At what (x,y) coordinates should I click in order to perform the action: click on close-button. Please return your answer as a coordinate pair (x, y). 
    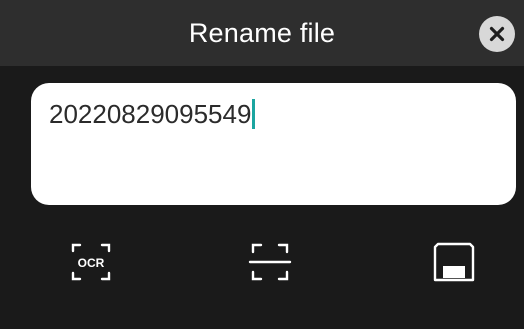
    Looking at the image, I should click on (497, 34).